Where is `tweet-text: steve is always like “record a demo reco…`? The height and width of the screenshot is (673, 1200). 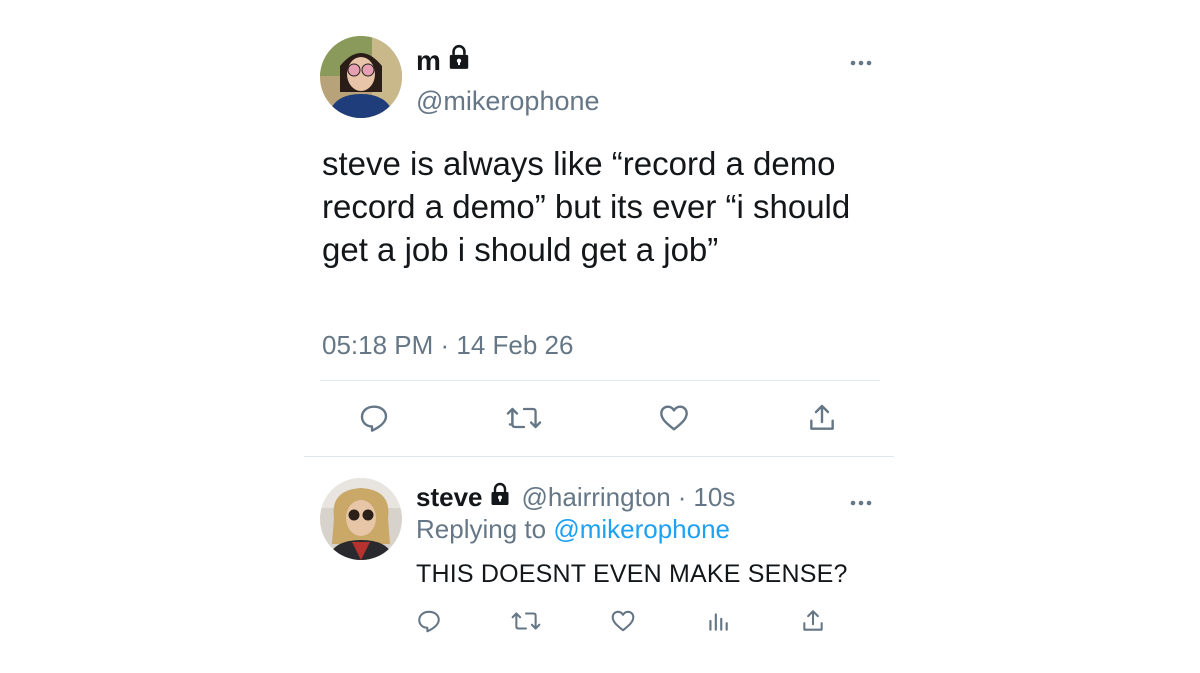
tweet-text: steve is always like “record a demo reco… is located at coordinates (586, 206).